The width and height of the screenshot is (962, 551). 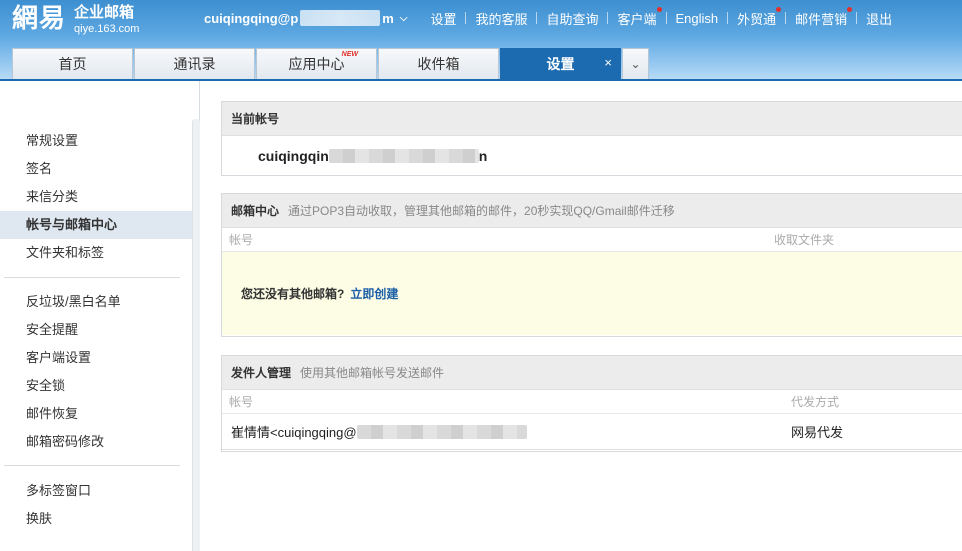 I want to click on nav-email-marketing: 邮件营销, so click(x=821, y=17).